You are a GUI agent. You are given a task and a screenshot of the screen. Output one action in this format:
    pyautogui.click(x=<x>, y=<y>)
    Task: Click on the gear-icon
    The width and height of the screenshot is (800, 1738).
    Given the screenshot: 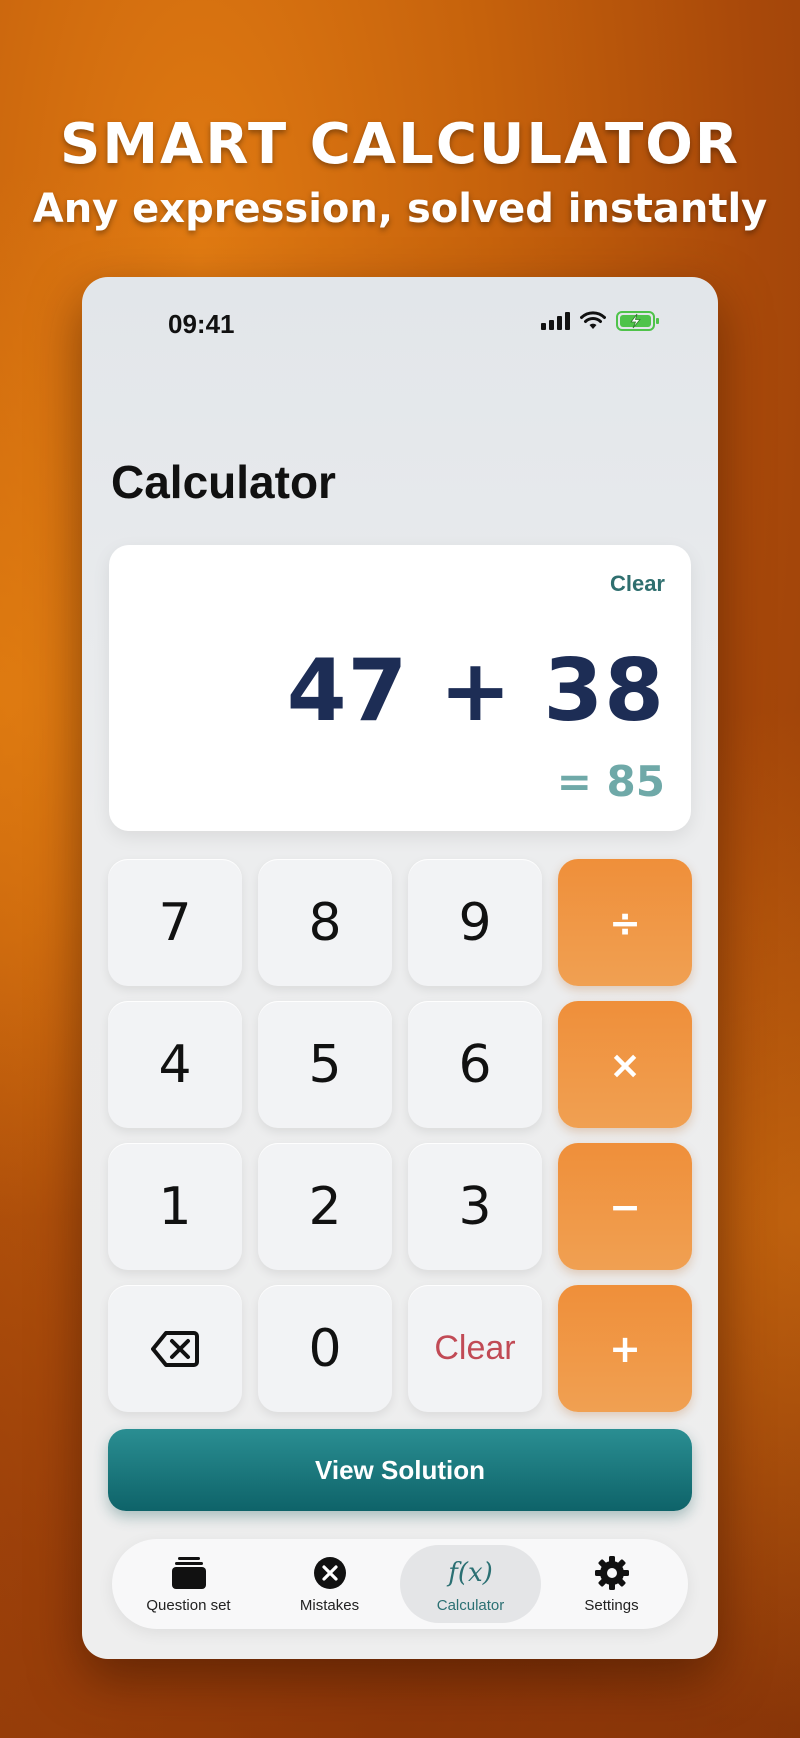 What is the action you would take?
    pyautogui.click(x=612, y=1573)
    